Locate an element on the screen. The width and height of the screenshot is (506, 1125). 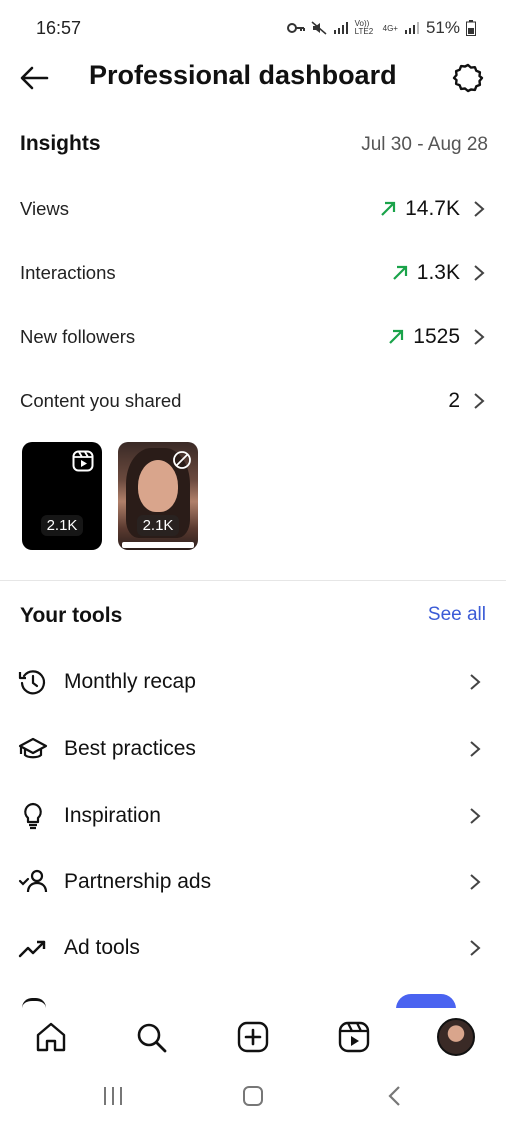
status-time: 16:57 is located at coordinates (59, 28).